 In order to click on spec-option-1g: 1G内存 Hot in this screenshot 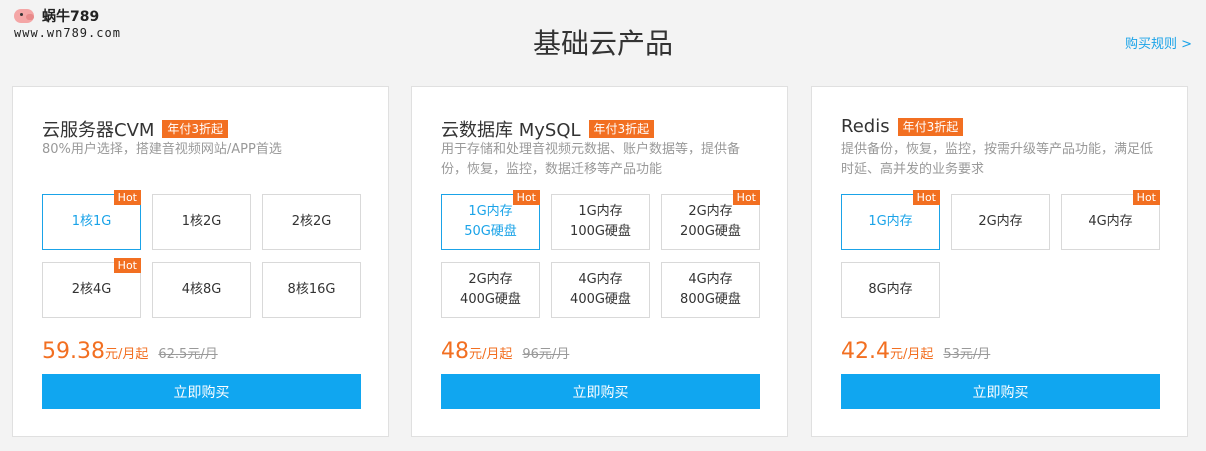, I will do `click(890, 220)`.